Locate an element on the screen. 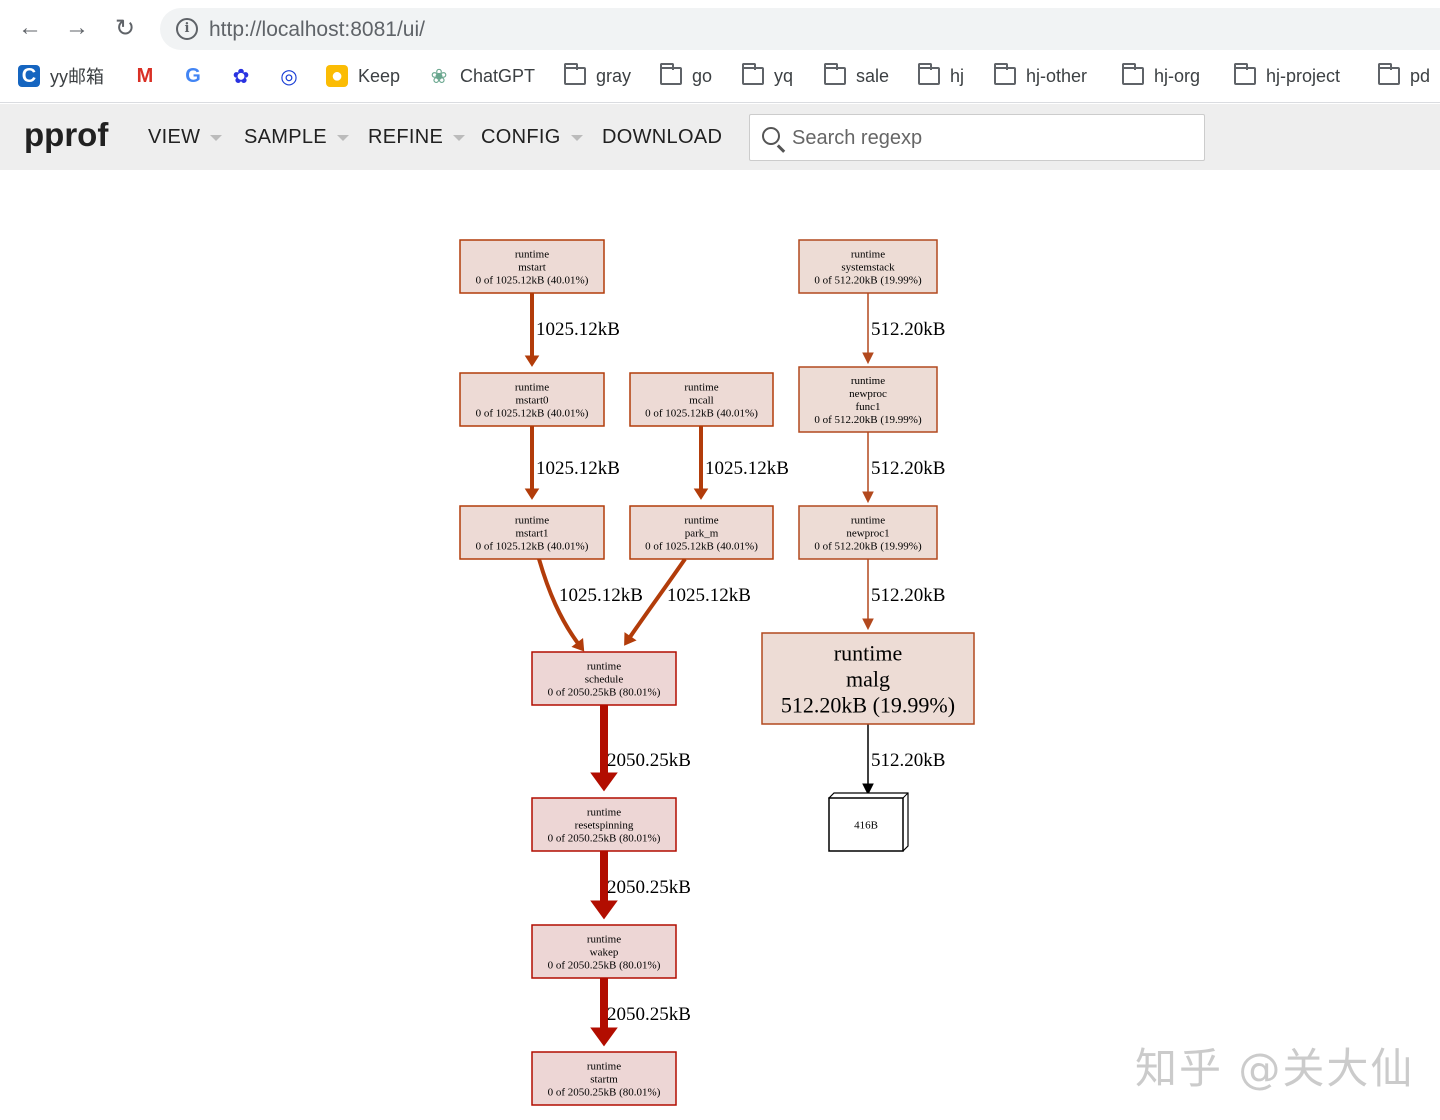 Image resolution: width=1440 pixels, height=1120 pixels. sample-menu: SAMPLE is located at coordinates (296, 137).